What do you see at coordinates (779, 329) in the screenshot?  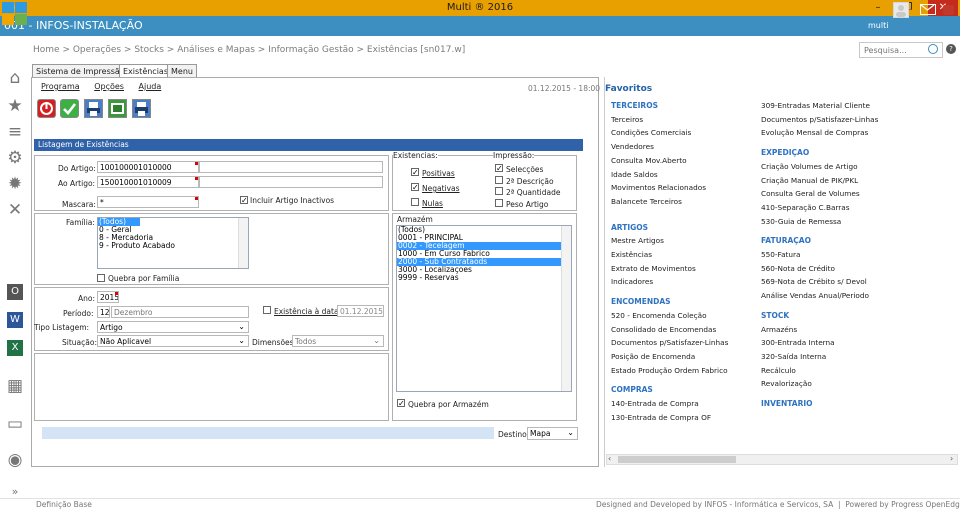 I see `favorites-link: Armazéns` at bounding box center [779, 329].